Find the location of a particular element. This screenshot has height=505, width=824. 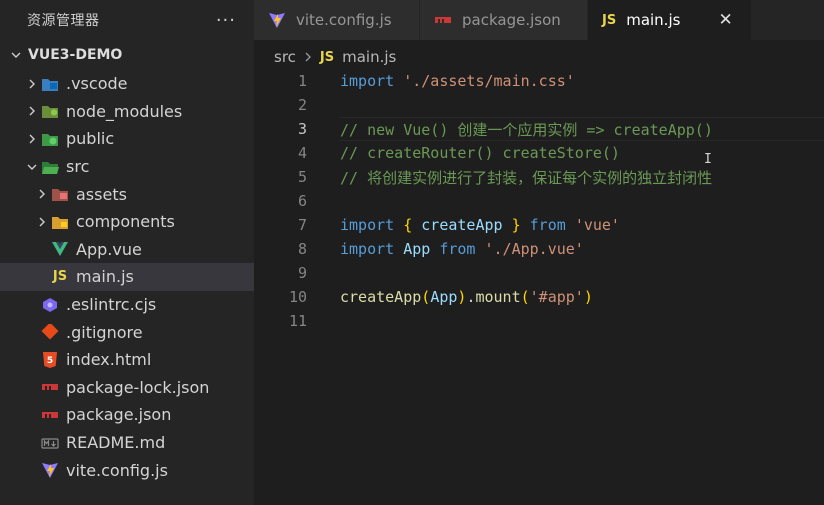

line-number: 11 is located at coordinates (297, 321).